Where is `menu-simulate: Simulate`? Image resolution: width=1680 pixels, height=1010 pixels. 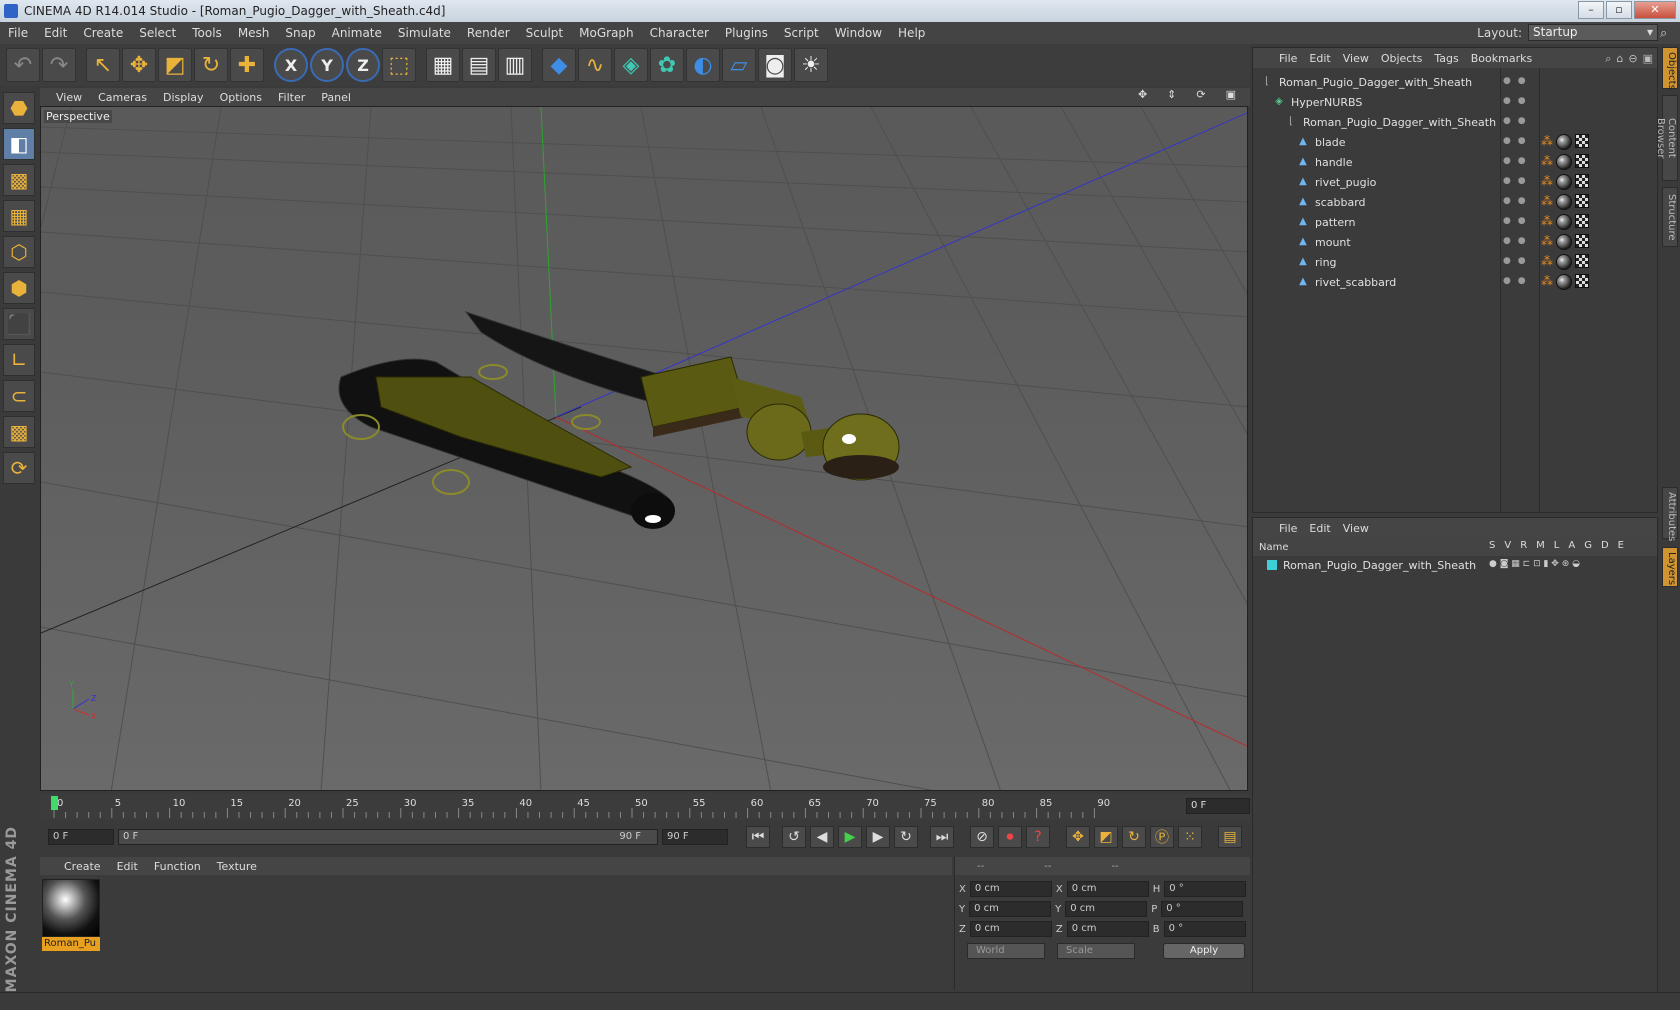 menu-simulate: Simulate is located at coordinates (424, 33).